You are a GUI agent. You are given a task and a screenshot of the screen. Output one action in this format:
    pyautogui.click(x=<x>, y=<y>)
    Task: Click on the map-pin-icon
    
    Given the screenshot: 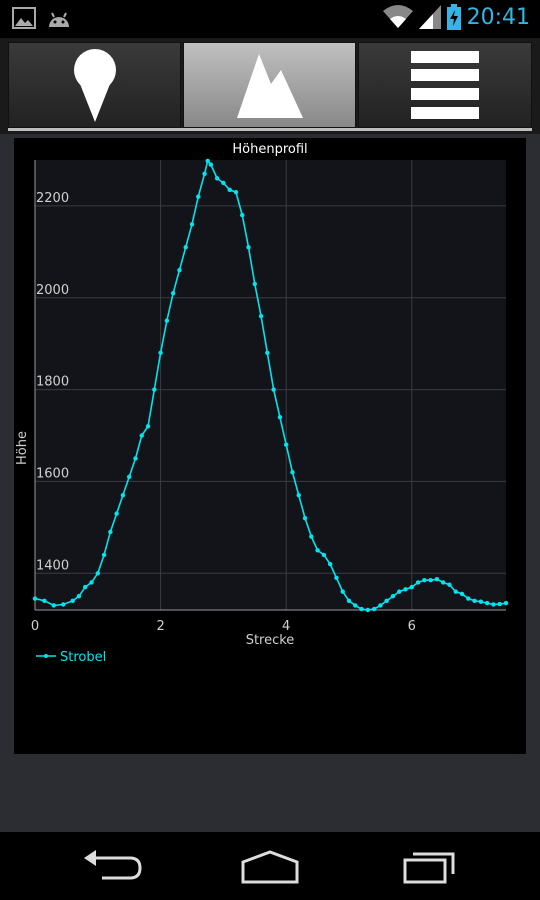 What is the action you would take?
    pyautogui.click(x=94, y=85)
    